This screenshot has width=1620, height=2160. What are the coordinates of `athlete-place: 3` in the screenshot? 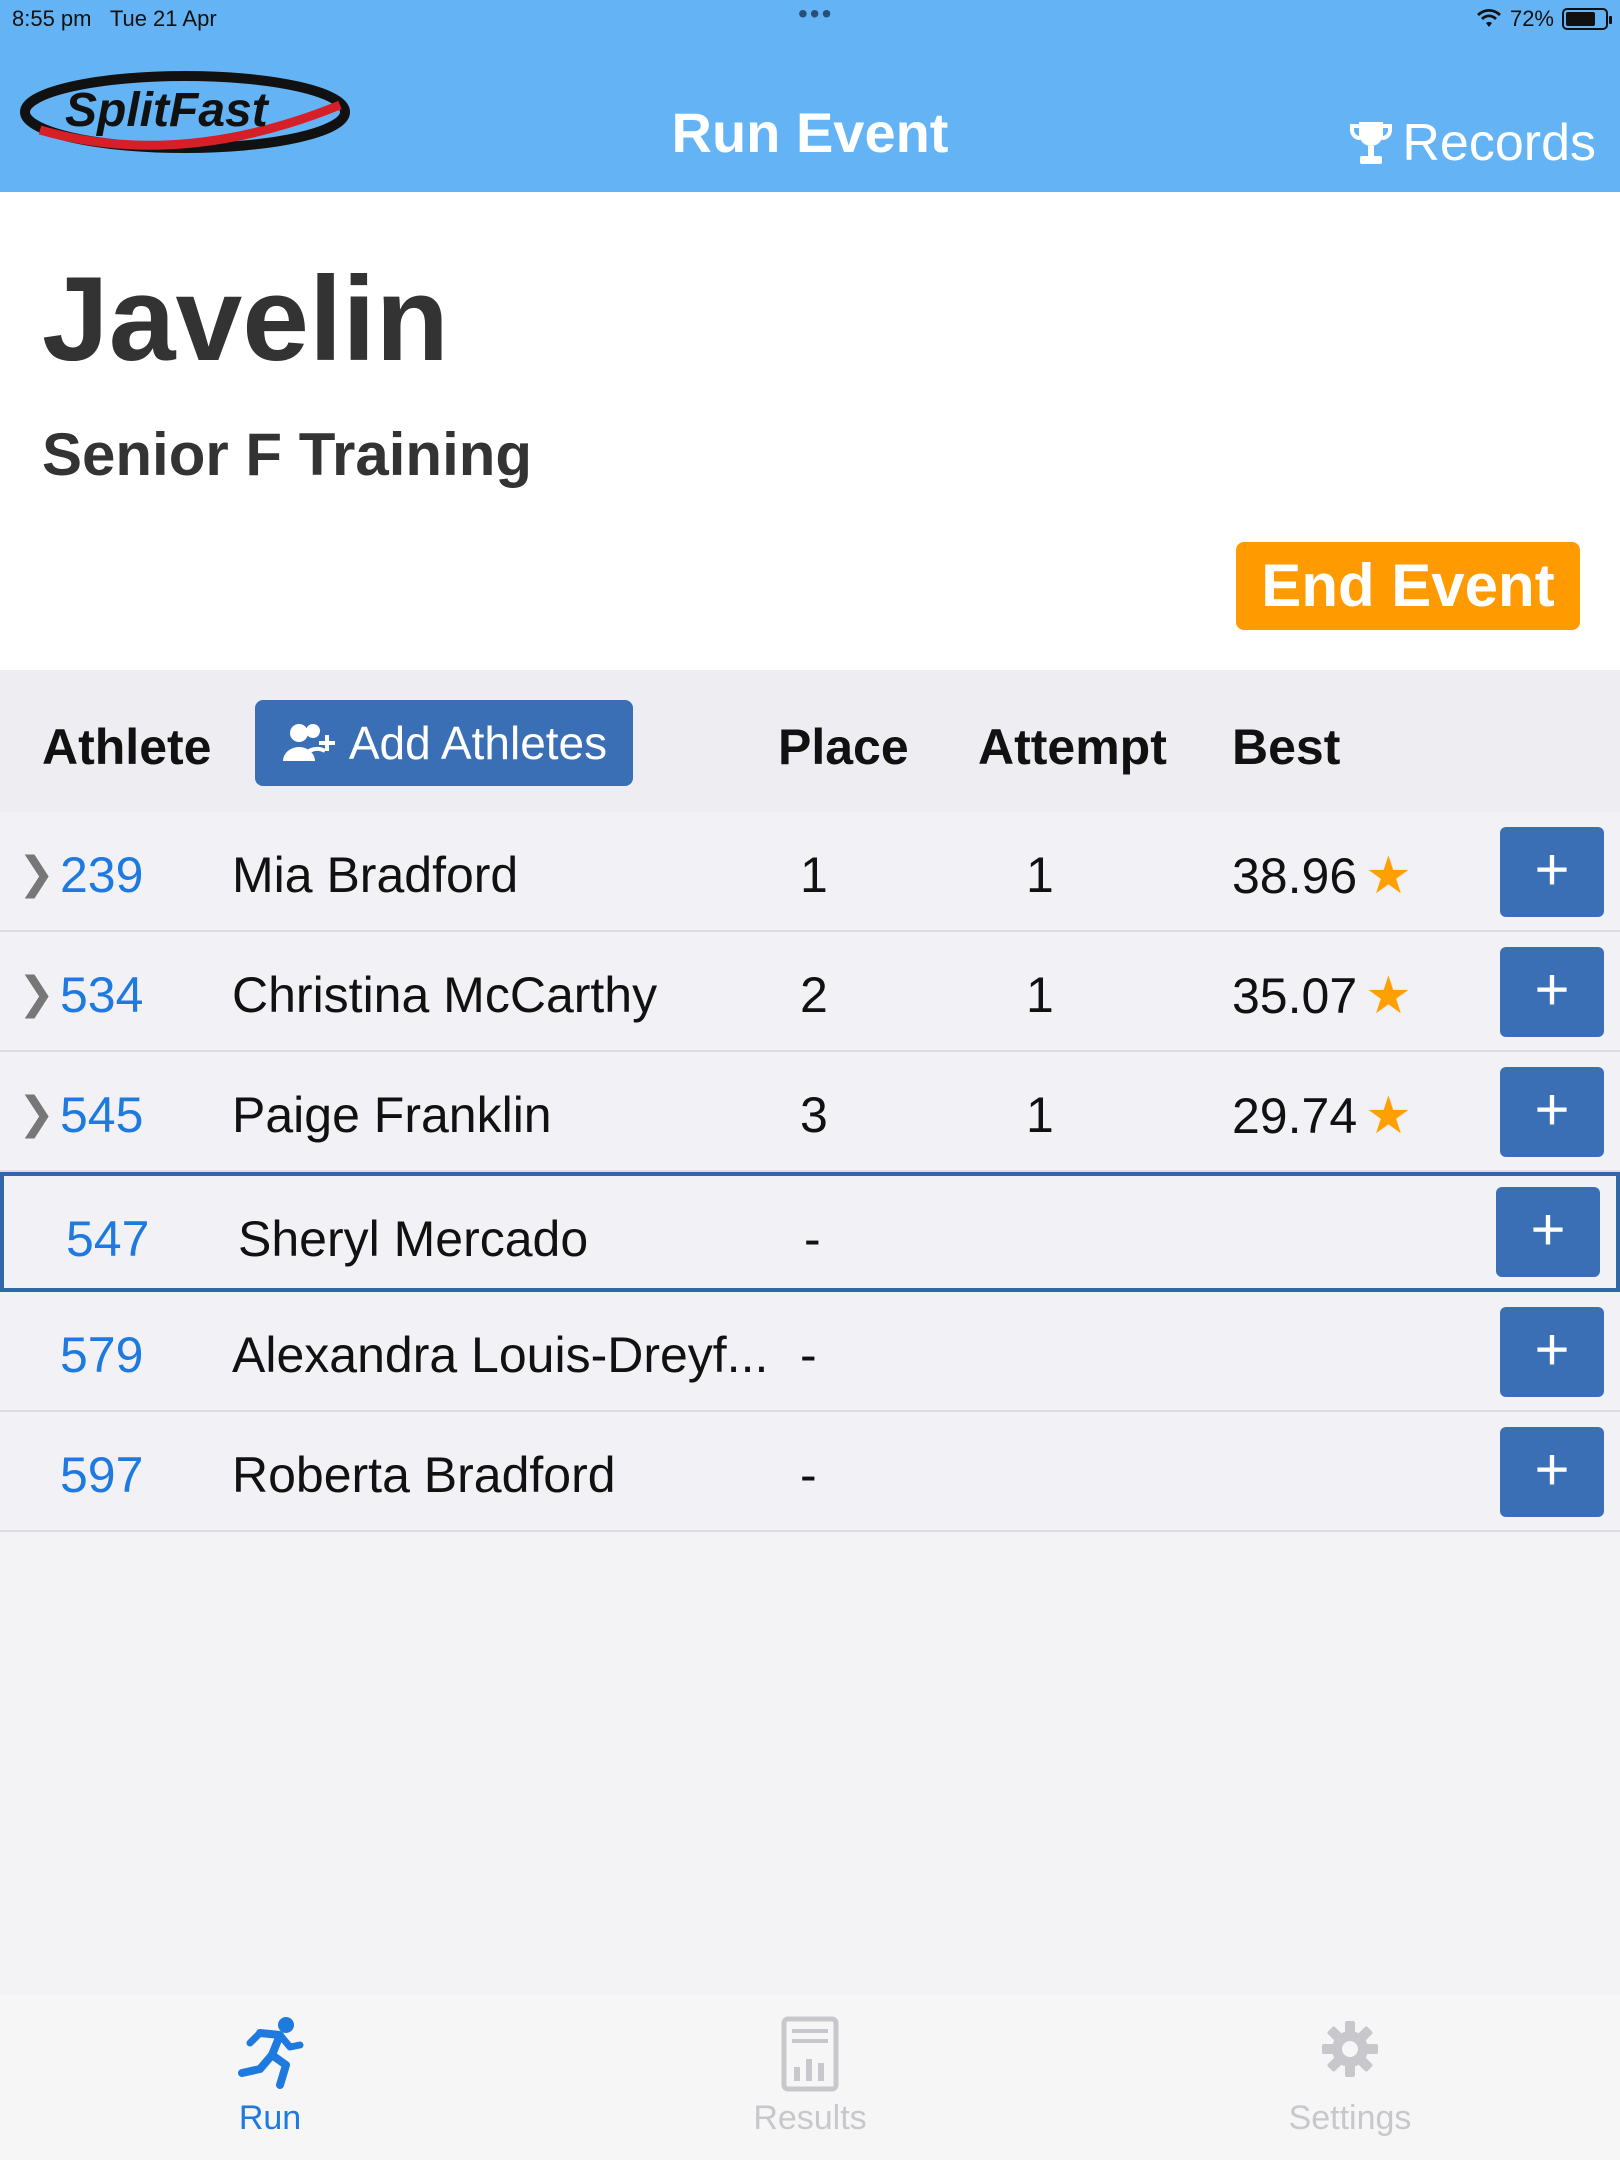 It's located at (814, 1115).